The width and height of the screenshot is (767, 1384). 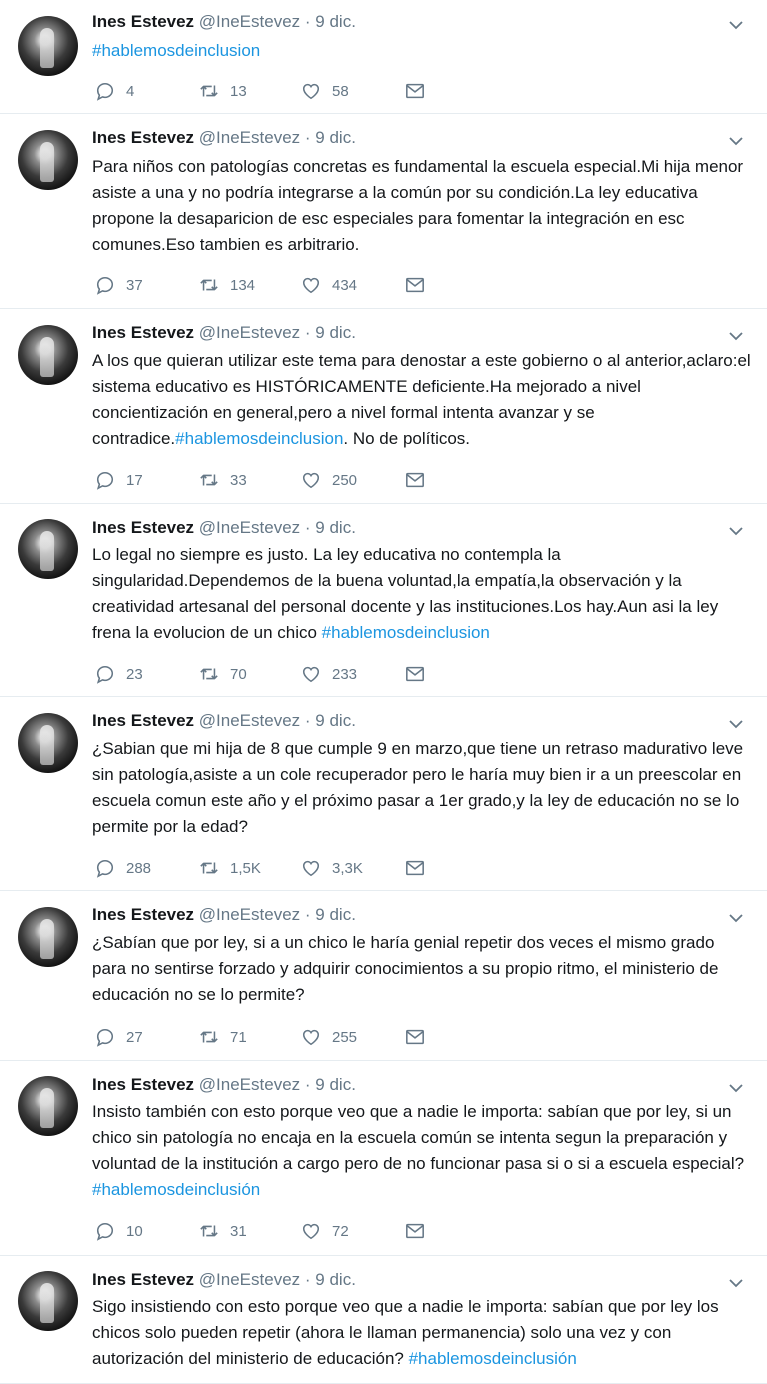 What do you see at coordinates (243, 285) in the screenshot?
I see `retweet-count: 134` at bounding box center [243, 285].